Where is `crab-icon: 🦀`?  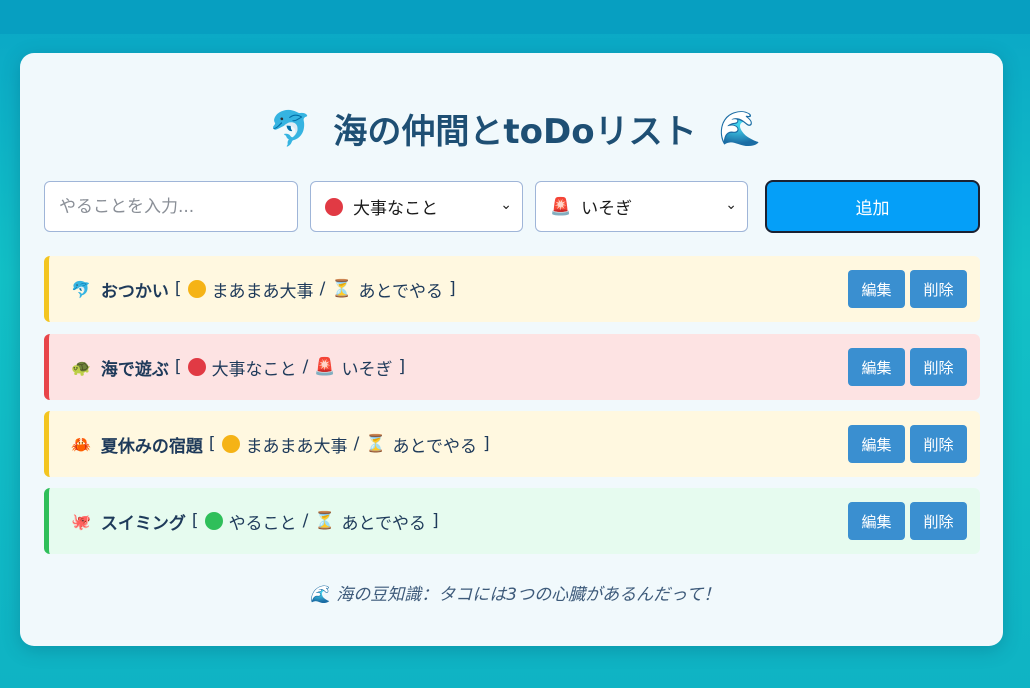 crab-icon: 🦀 is located at coordinates (81, 444).